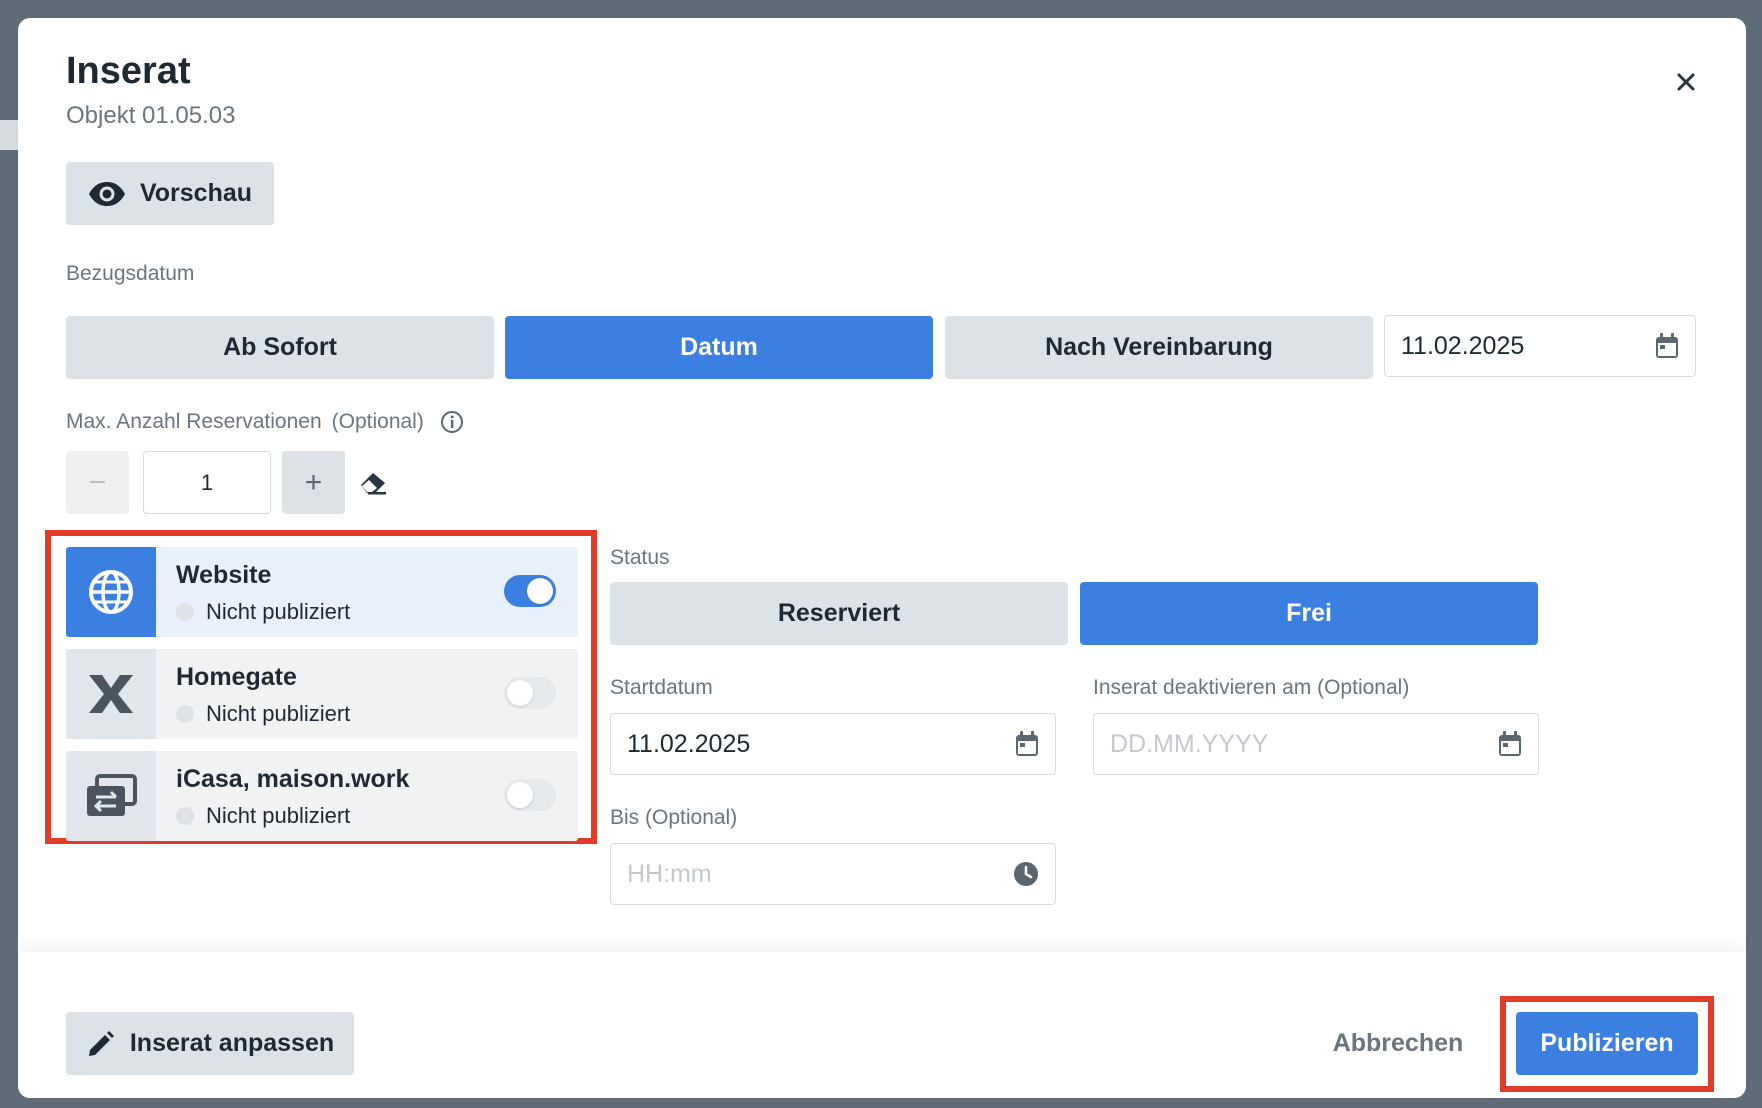 This screenshot has height=1108, width=1762. What do you see at coordinates (194, 421) in the screenshot?
I see `reservations-label-text: Max. Anzahl Reservationen` at bounding box center [194, 421].